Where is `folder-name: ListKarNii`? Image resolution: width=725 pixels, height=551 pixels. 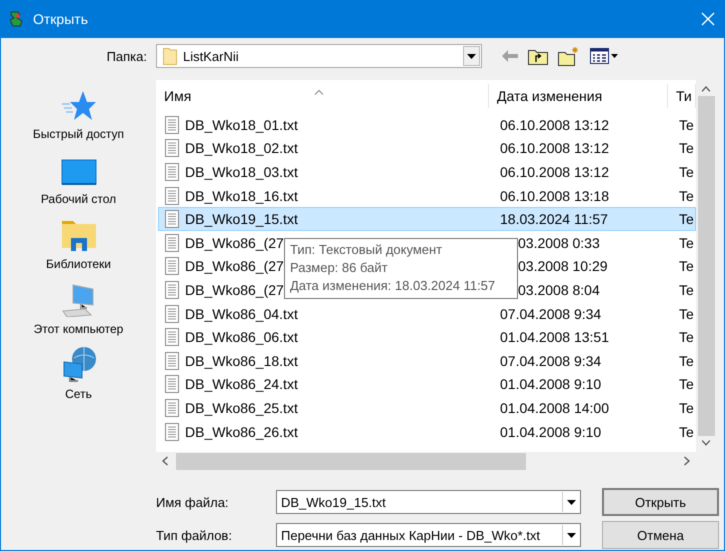
folder-name: ListKarNii is located at coordinates (211, 56).